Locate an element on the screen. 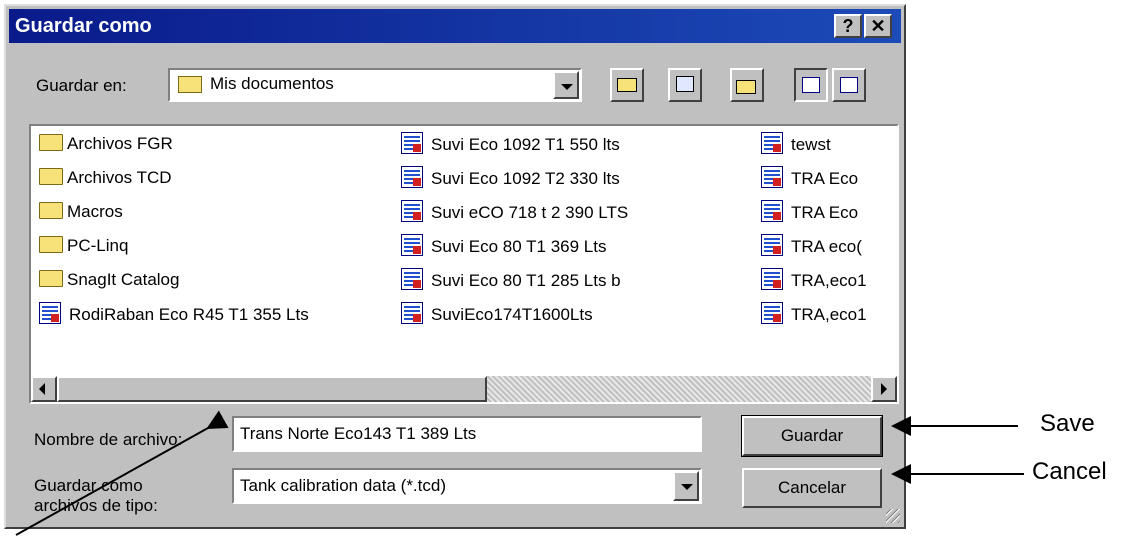  annotation-save: Save is located at coordinates (1067, 423).